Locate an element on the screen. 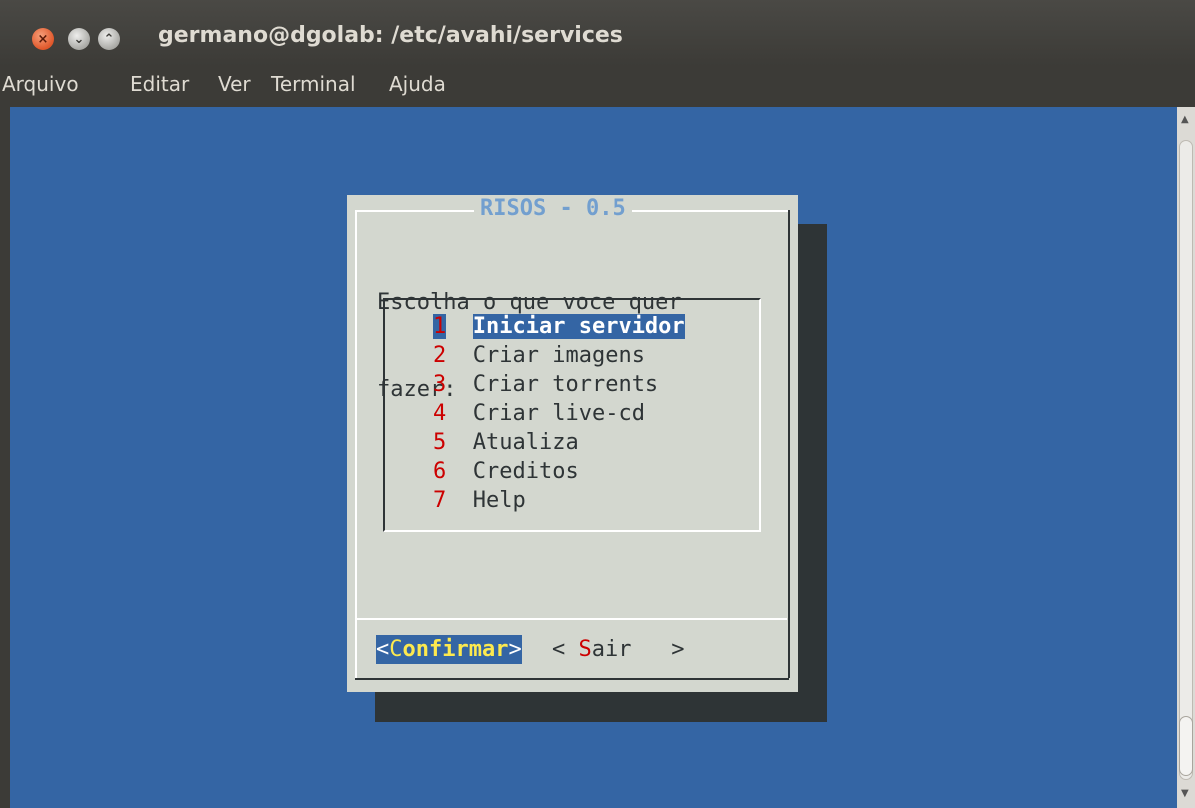 Image resolution: width=1195 pixels, height=808 pixels. dialog-border-bottom is located at coordinates (572, 678).